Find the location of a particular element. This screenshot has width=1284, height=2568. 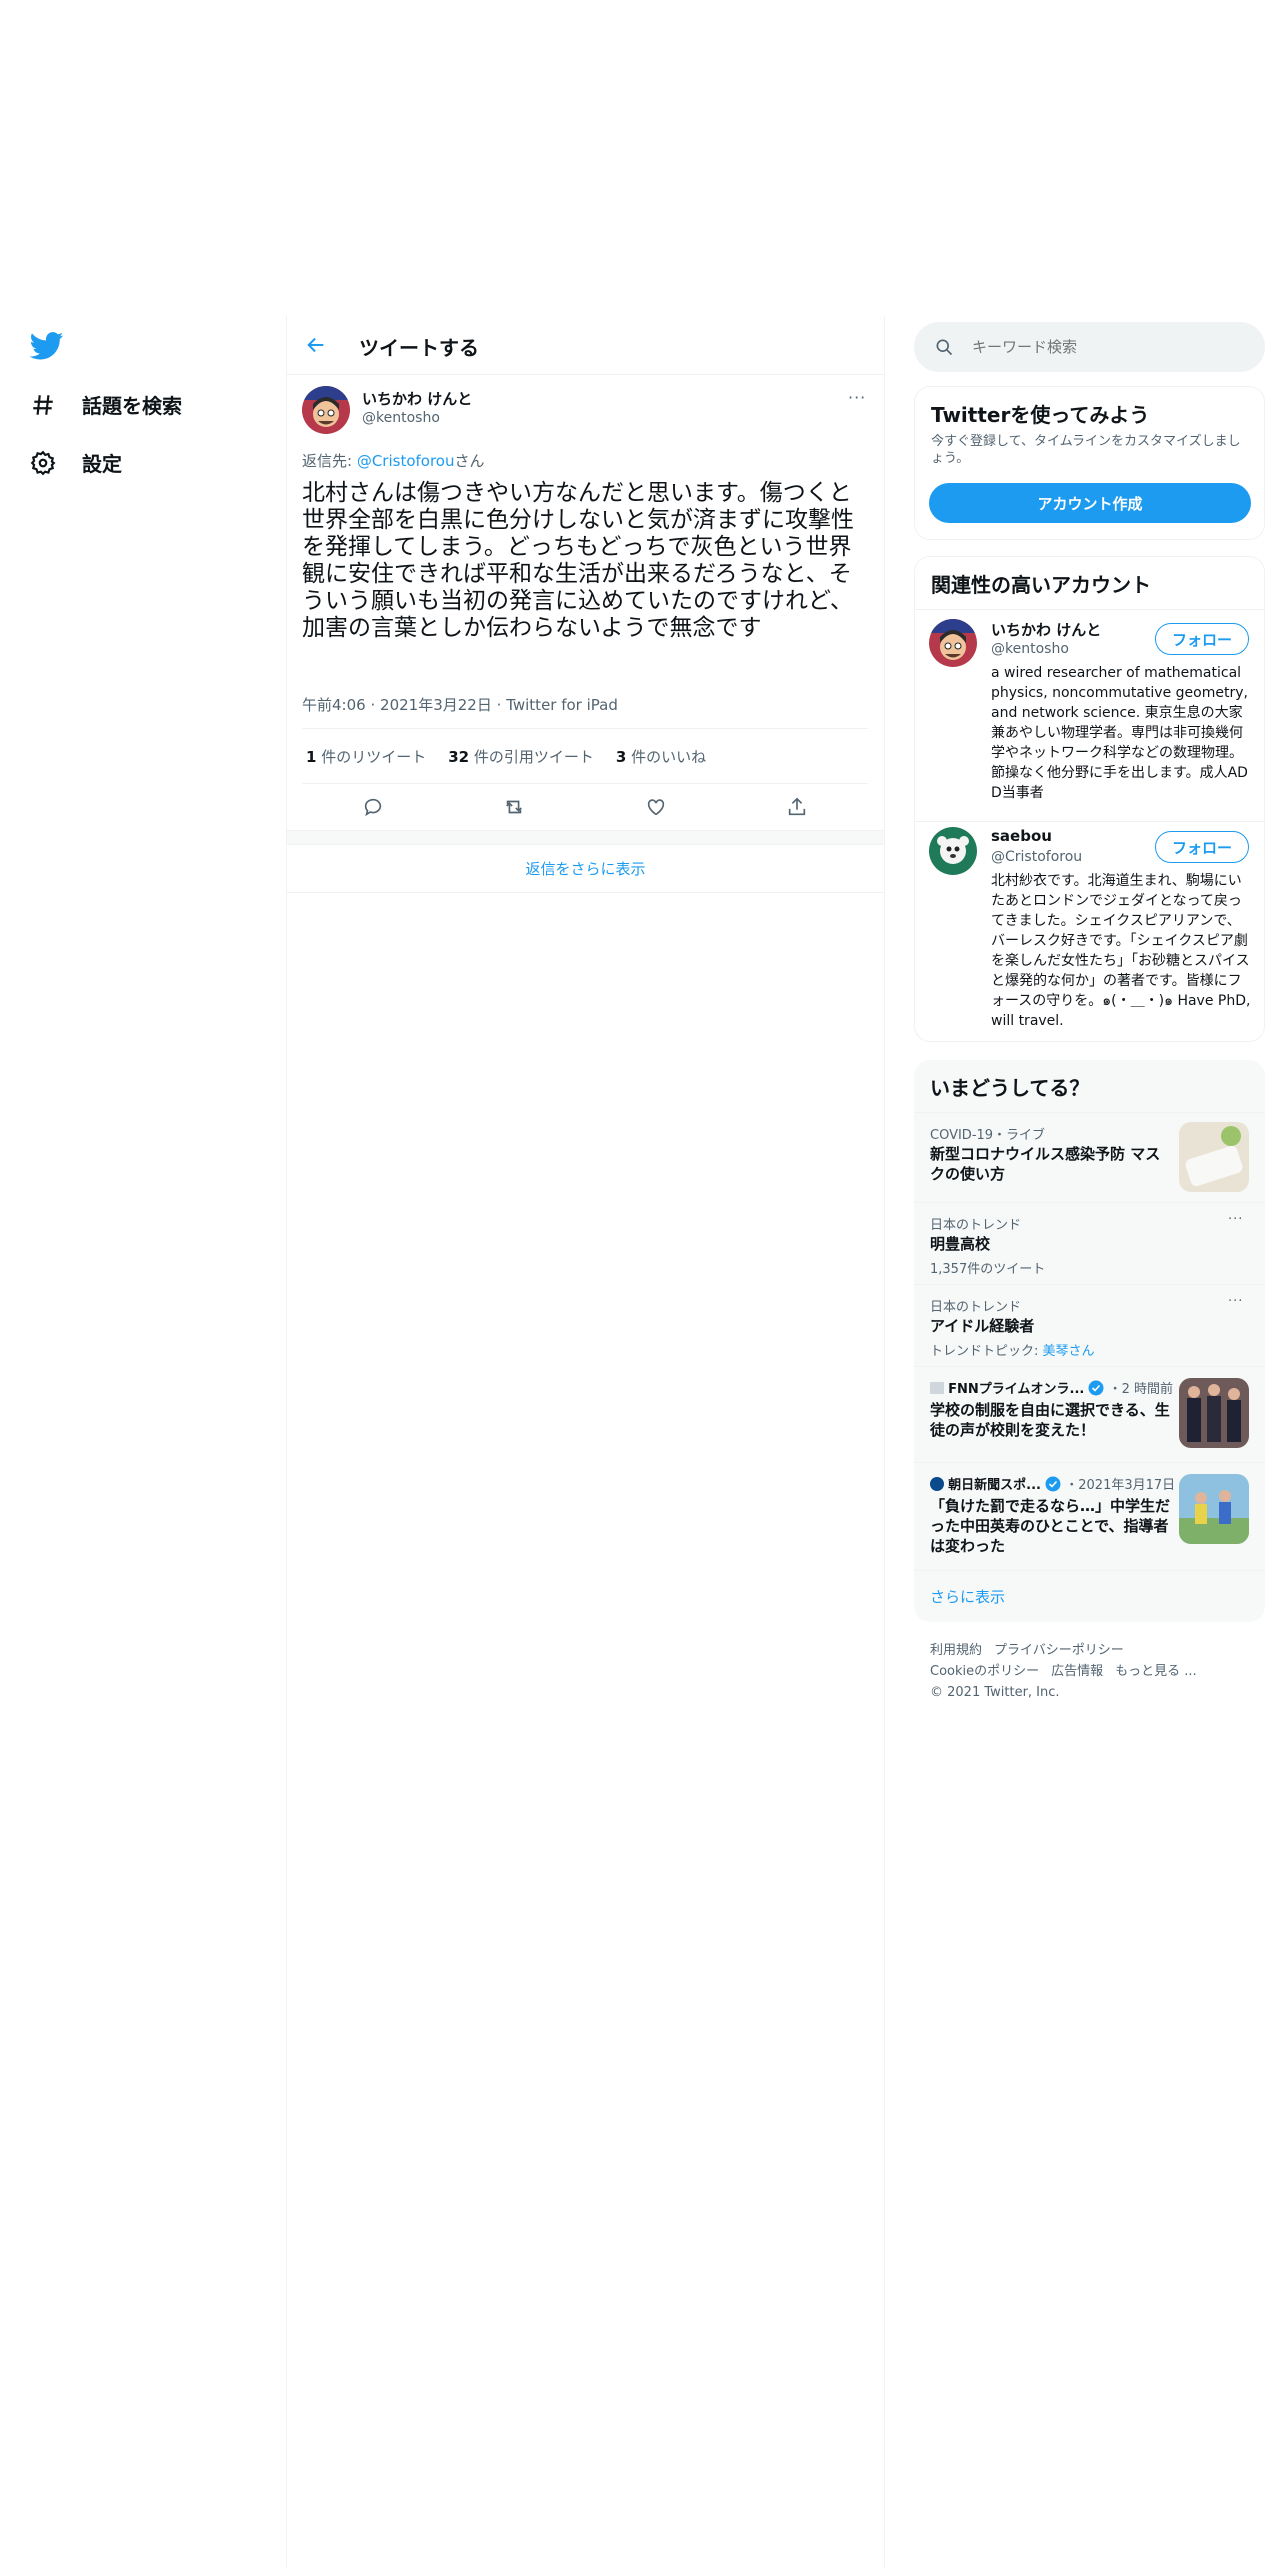

trend-sub: 1,357件のツイート is located at coordinates (988, 1269).